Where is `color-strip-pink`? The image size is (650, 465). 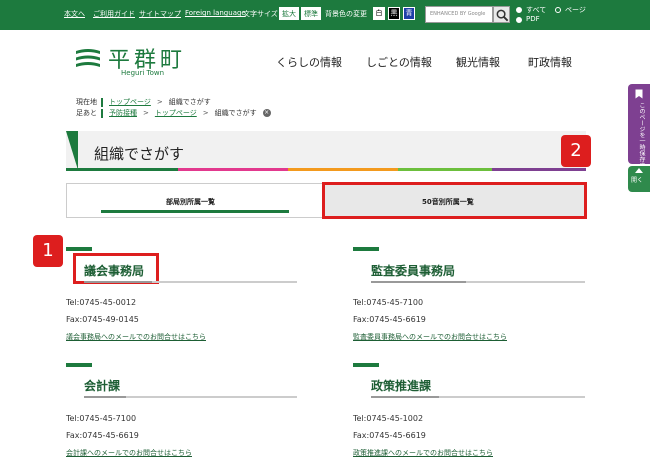
color-strip-pink is located at coordinates (233, 169).